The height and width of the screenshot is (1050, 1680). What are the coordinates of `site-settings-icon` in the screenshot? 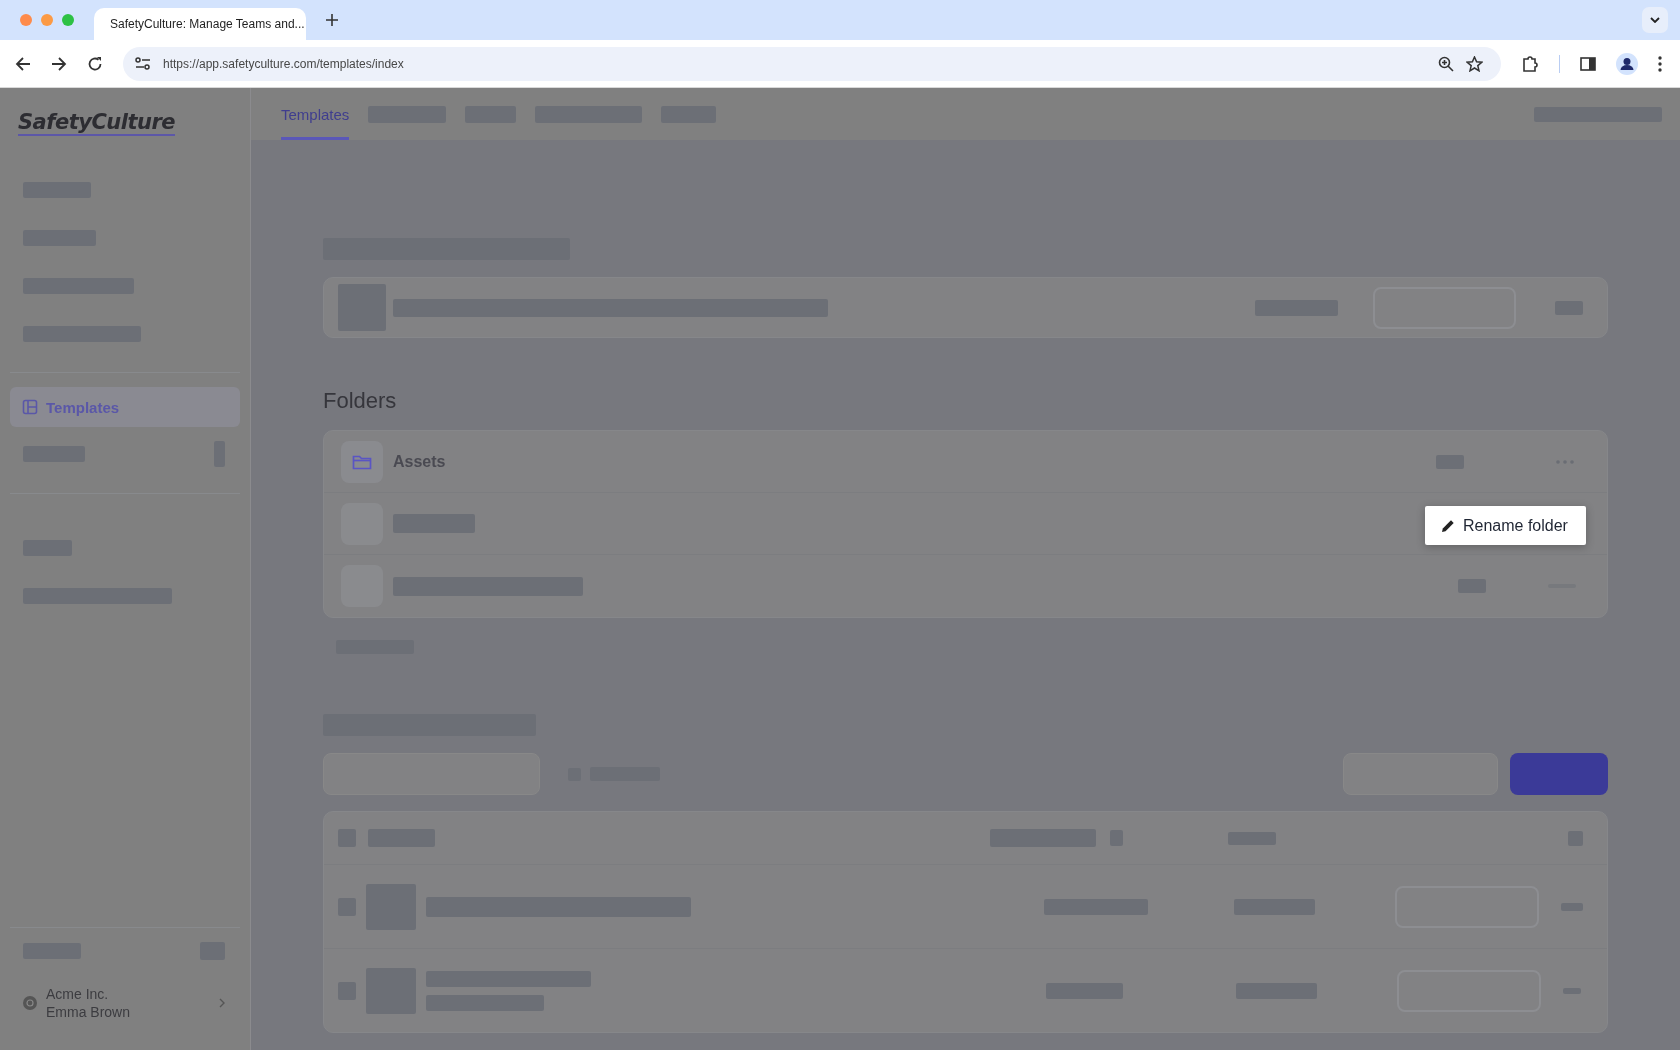 It's located at (143, 63).